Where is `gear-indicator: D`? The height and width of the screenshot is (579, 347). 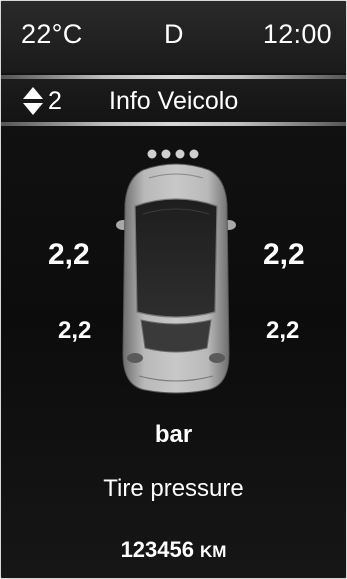 gear-indicator: D is located at coordinates (174, 34).